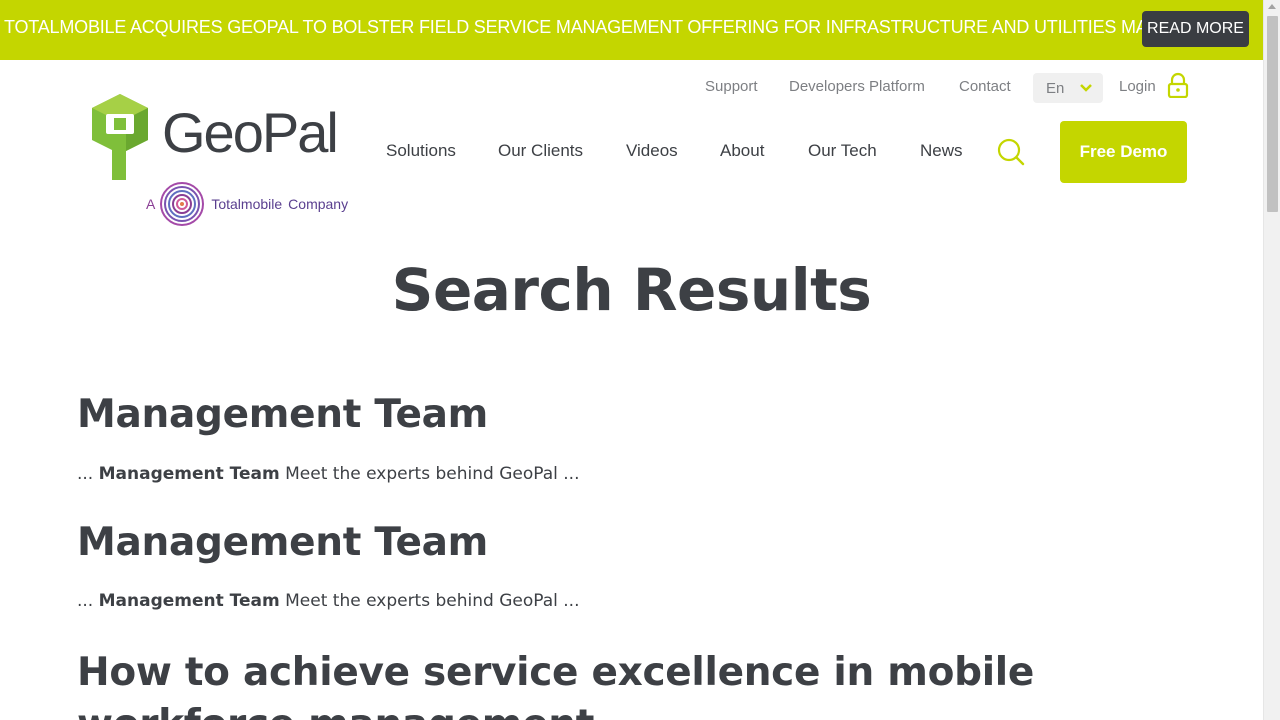 The image size is (1280, 720). I want to click on language-value: En, so click(1055, 88).